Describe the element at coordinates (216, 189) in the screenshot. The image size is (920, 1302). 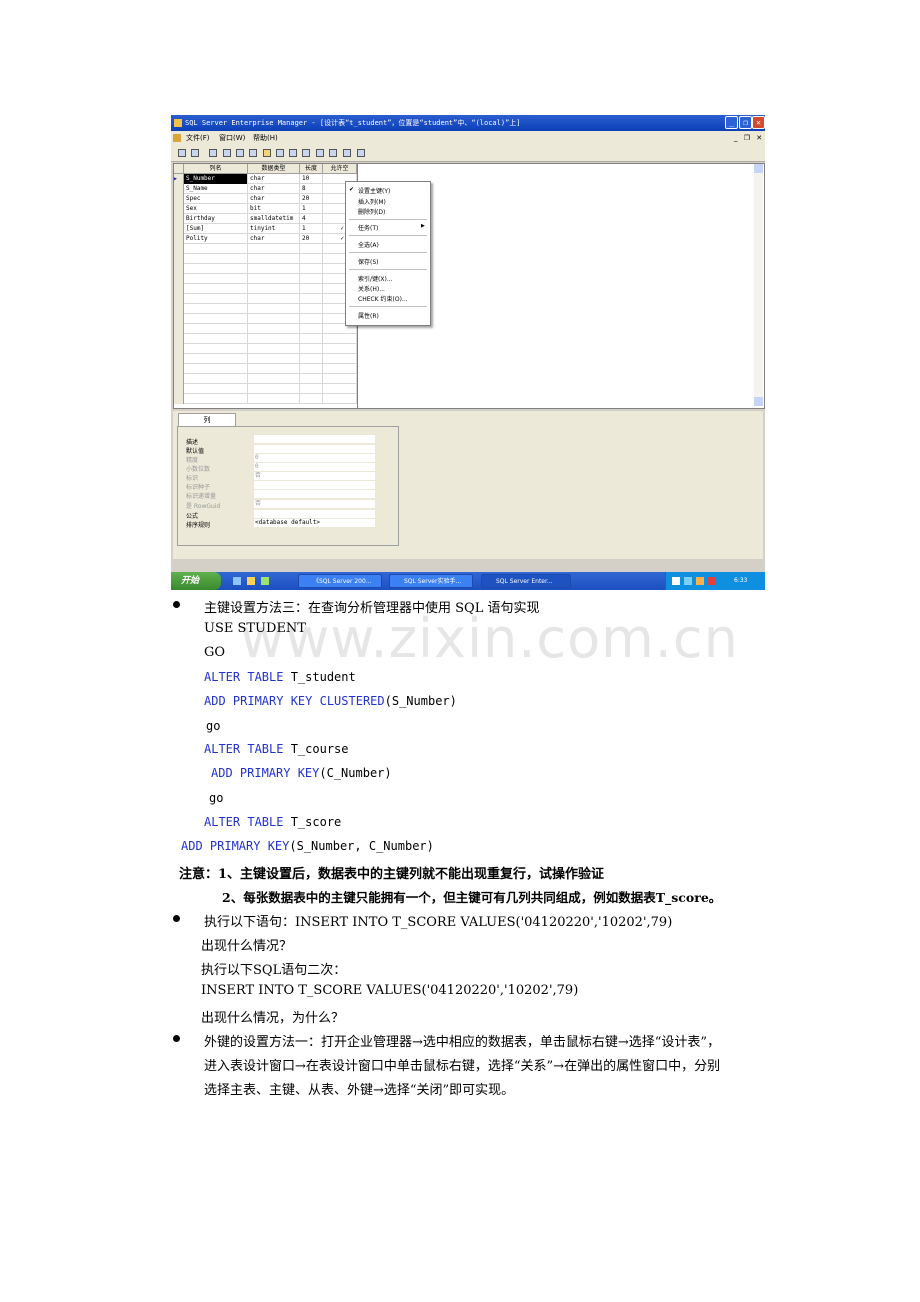
I see `grid-cell-name: S_Name` at that location.